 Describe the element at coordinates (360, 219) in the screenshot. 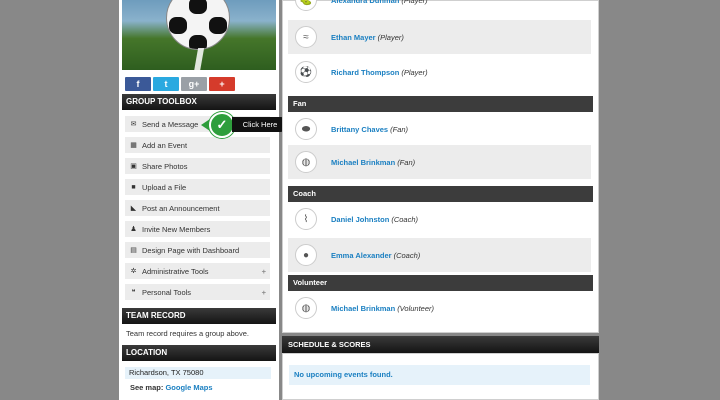

I see `member-name-link: Daniel Johnston` at that location.